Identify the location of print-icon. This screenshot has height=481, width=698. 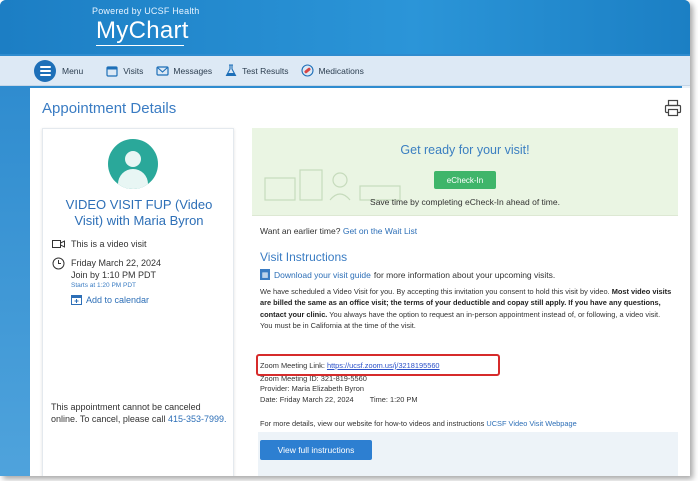
(673, 110).